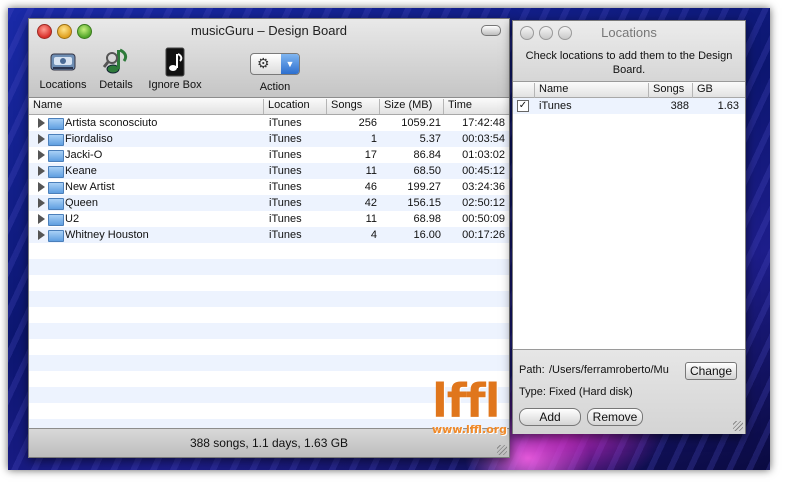 The height and width of the screenshot is (492, 789). What do you see at coordinates (146, 106) in the screenshot?
I see `column-header-name: Name` at bounding box center [146, 106].